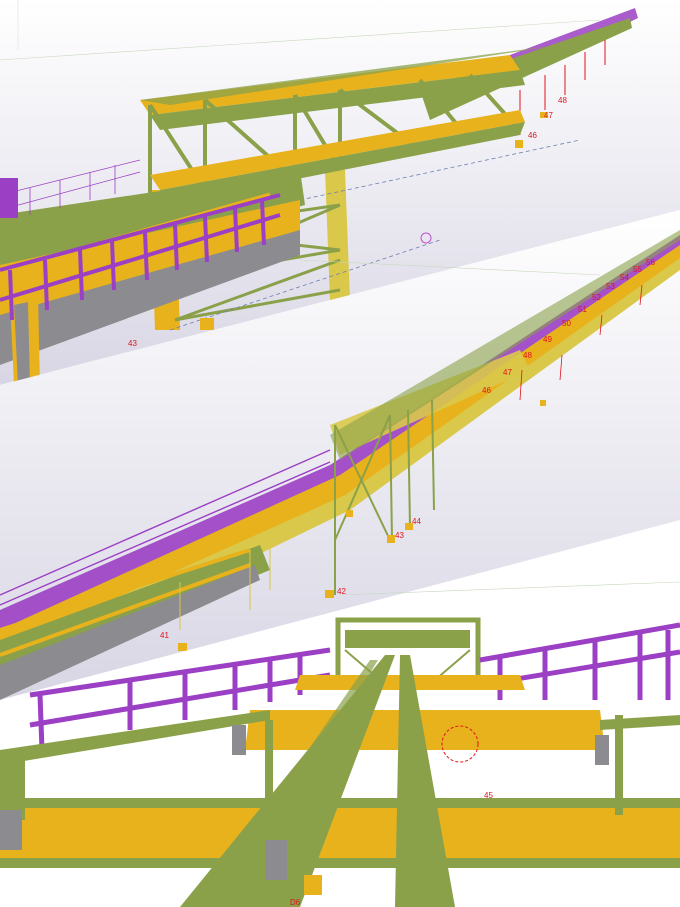 The image size is (680, 907). What do you see at coordinates (624, 277) in the screenshot?
I see `grid-label: 54` at bounding box center [624, 277].